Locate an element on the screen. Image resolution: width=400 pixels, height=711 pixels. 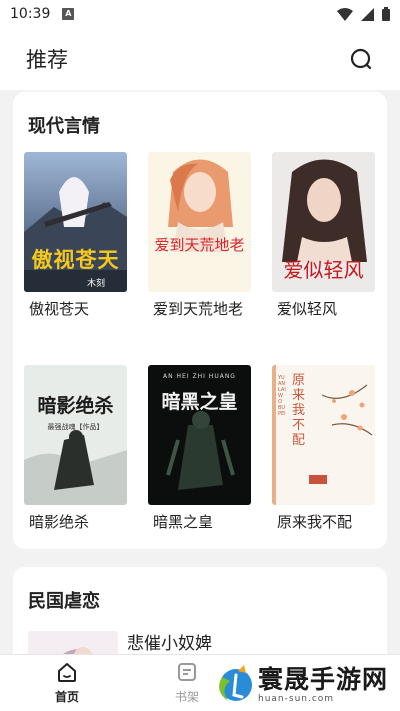
status-time: 10:39 is located at coordinates (30, 14).